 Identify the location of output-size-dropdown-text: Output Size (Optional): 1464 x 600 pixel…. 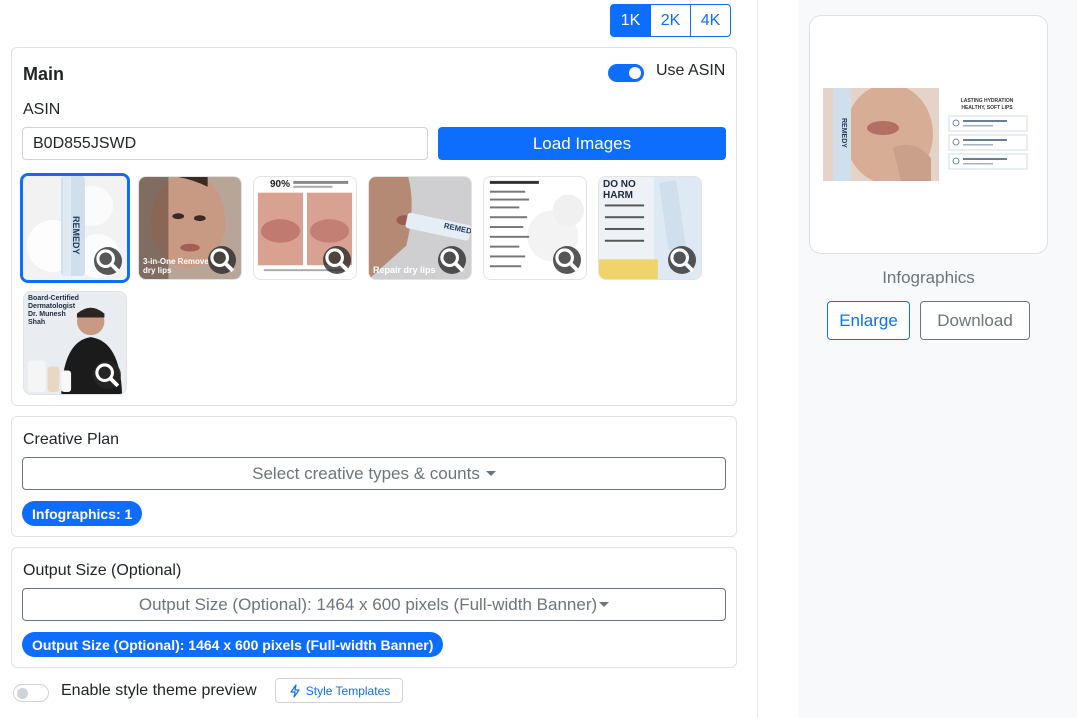
(368, 604).